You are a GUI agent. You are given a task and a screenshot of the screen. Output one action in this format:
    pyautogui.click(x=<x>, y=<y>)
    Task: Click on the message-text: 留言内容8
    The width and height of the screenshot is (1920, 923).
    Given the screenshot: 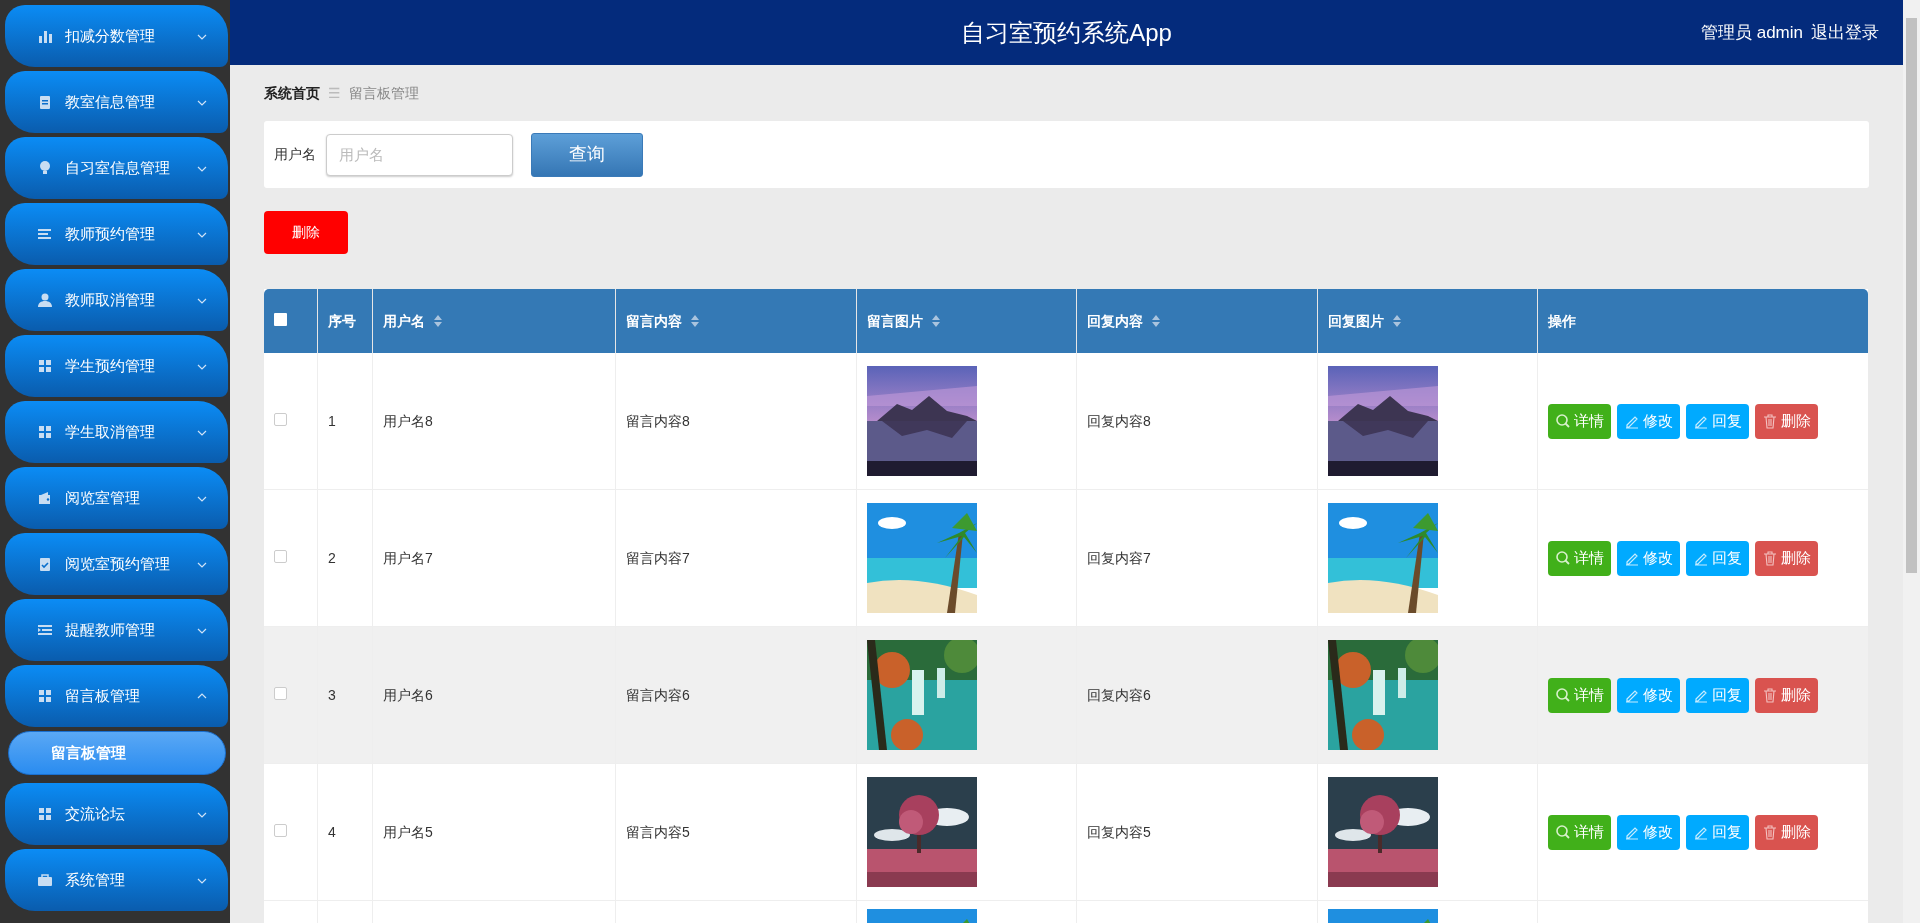 What is the action you would take?
    pyautogui.click(x=658, y=420)
    